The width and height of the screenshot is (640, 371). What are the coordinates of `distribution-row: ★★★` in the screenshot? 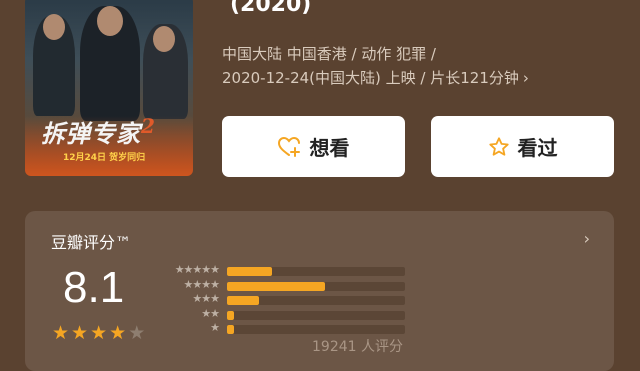 It's located at (287, 299).